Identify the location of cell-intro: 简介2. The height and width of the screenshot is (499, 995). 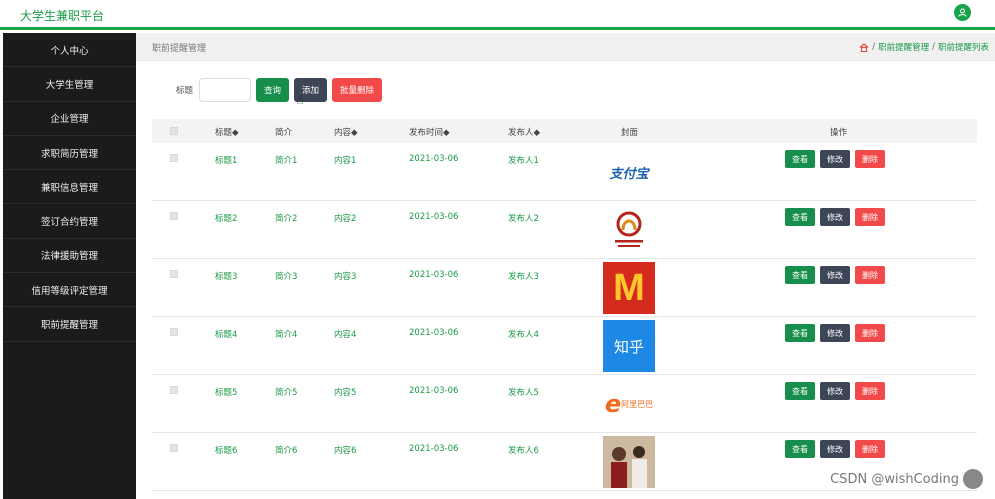
(286, 219).